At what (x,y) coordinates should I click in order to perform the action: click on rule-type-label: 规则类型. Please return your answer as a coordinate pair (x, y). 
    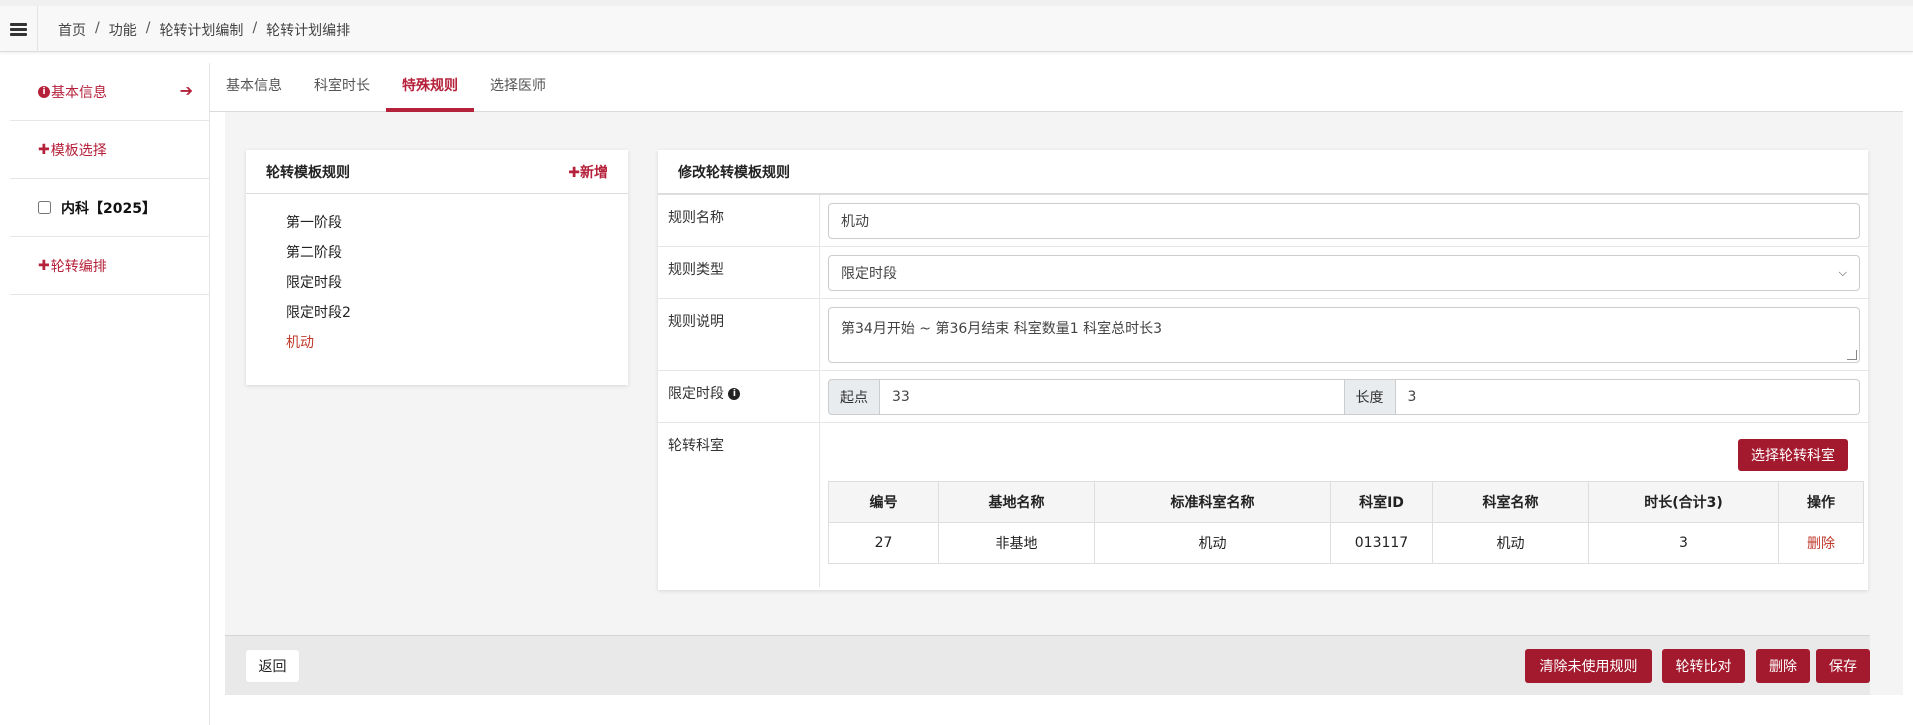
    Looking at the image, I should click on (739, 272).